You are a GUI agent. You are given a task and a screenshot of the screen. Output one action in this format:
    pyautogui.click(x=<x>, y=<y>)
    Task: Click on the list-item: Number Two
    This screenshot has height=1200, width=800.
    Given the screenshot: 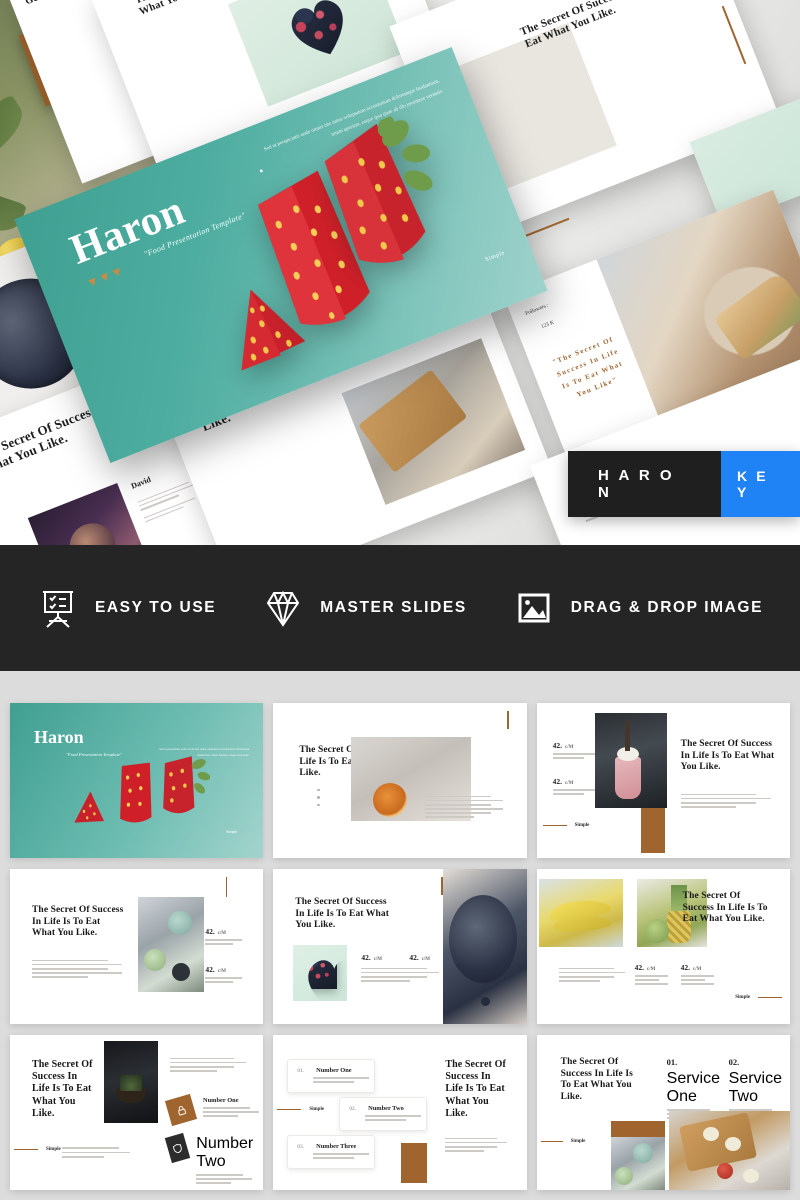 What is the action you would take?
    pyautogui.click(x=213, y=1159)
    